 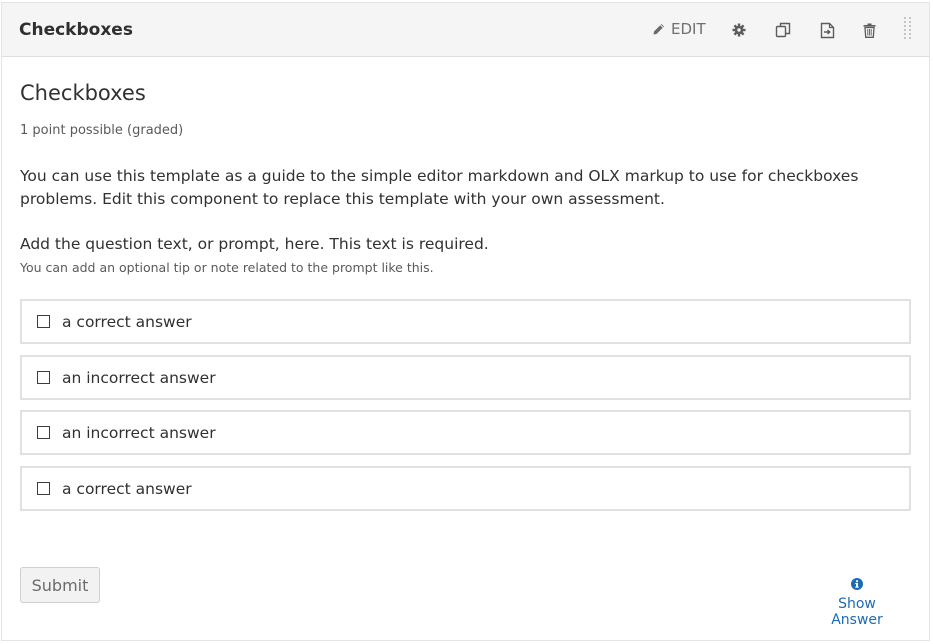 I want to click on submit-button: Submit, so click(x=60, y=585).